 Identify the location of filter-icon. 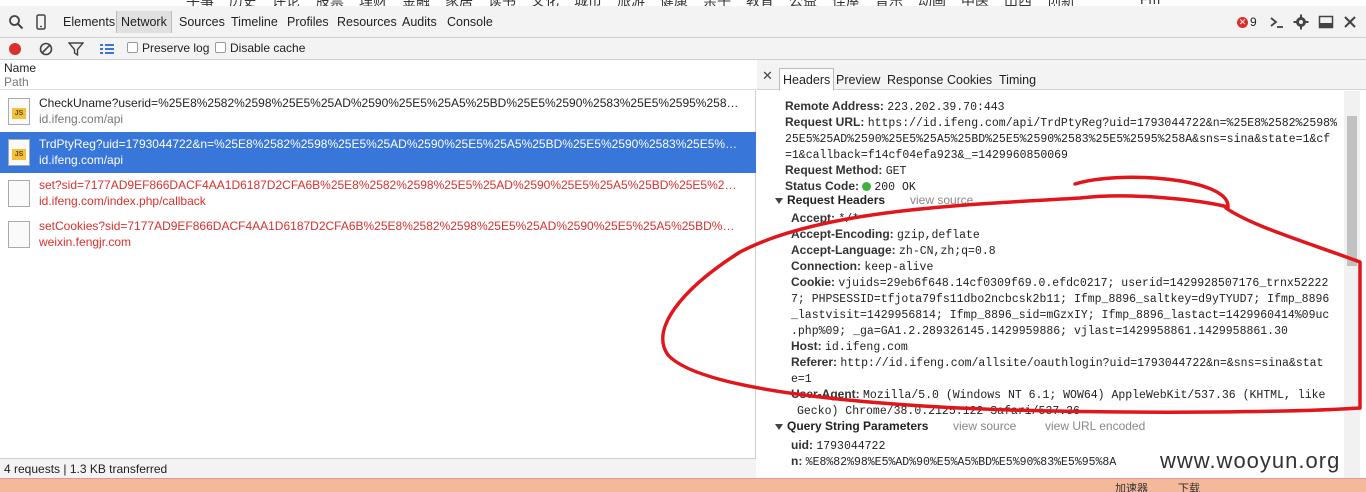
(76, 49).